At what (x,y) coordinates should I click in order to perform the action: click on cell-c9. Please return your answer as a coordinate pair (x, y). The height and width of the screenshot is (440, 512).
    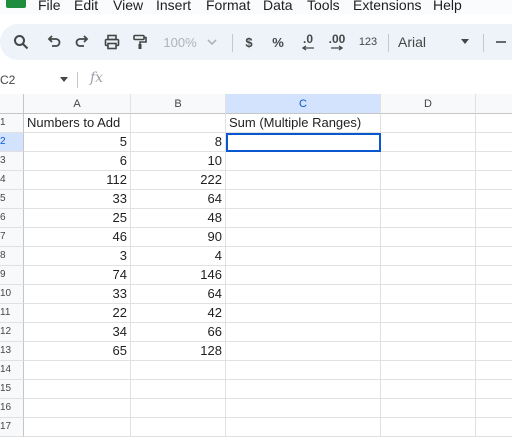
    Looking at the image, I should click on (303, 275).